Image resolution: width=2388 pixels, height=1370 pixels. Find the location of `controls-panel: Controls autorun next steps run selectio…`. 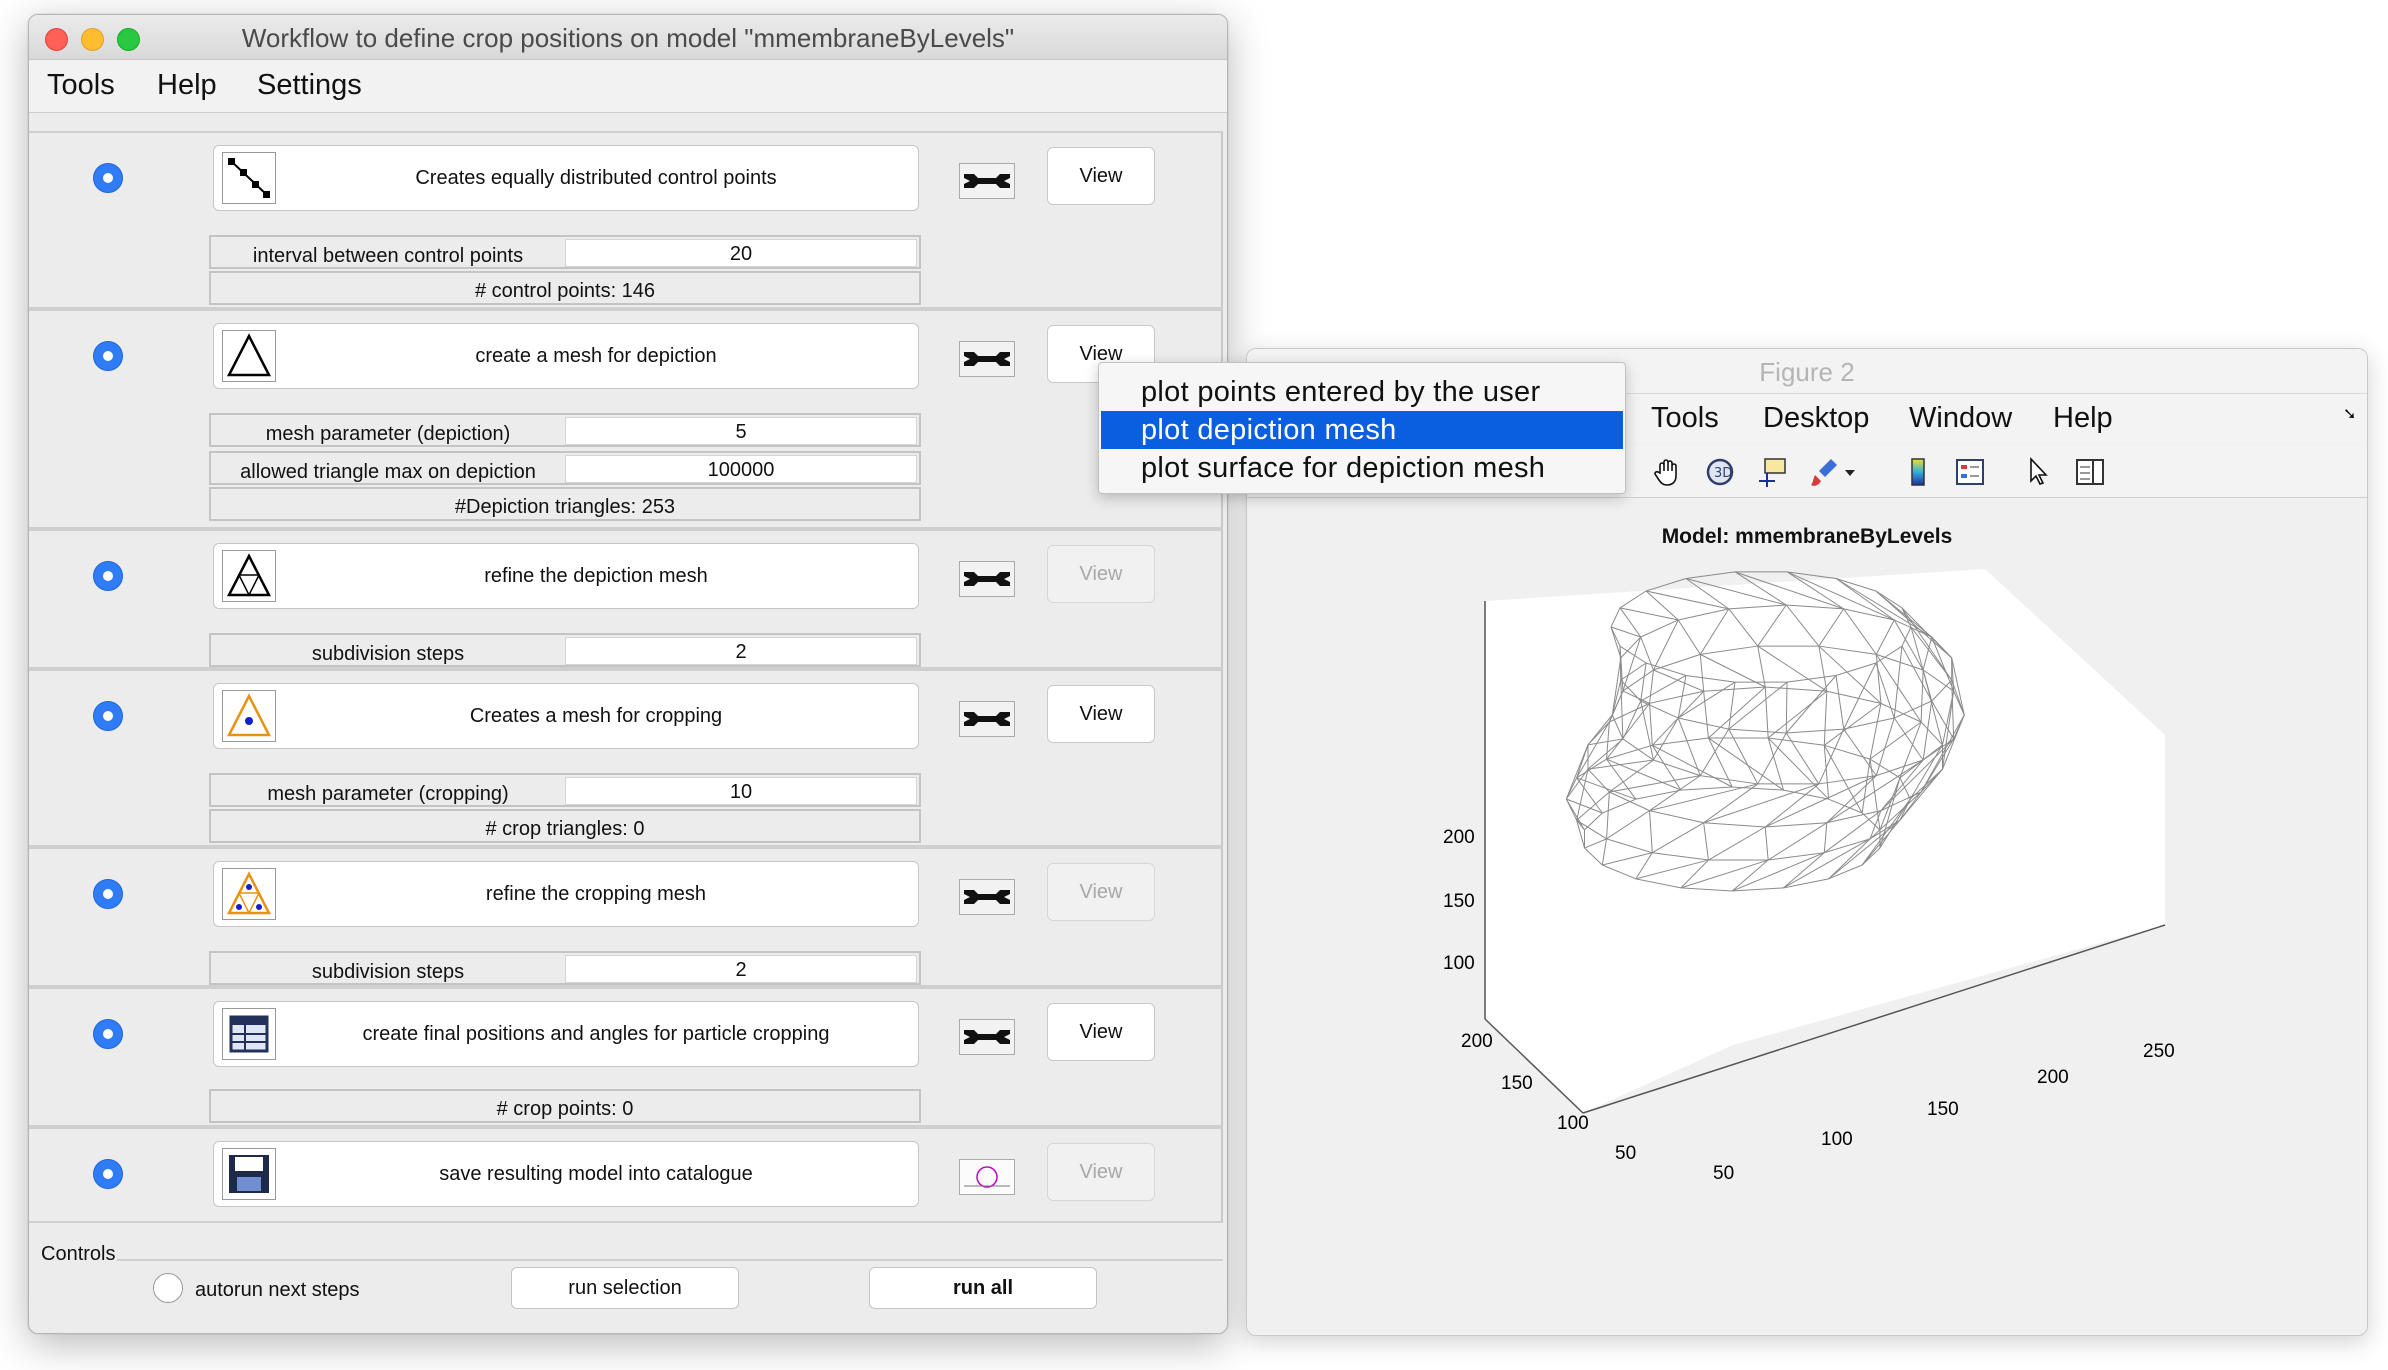

controls-panel: Controls autorun next steps run selectio… is located at coordinates (628, 1285).